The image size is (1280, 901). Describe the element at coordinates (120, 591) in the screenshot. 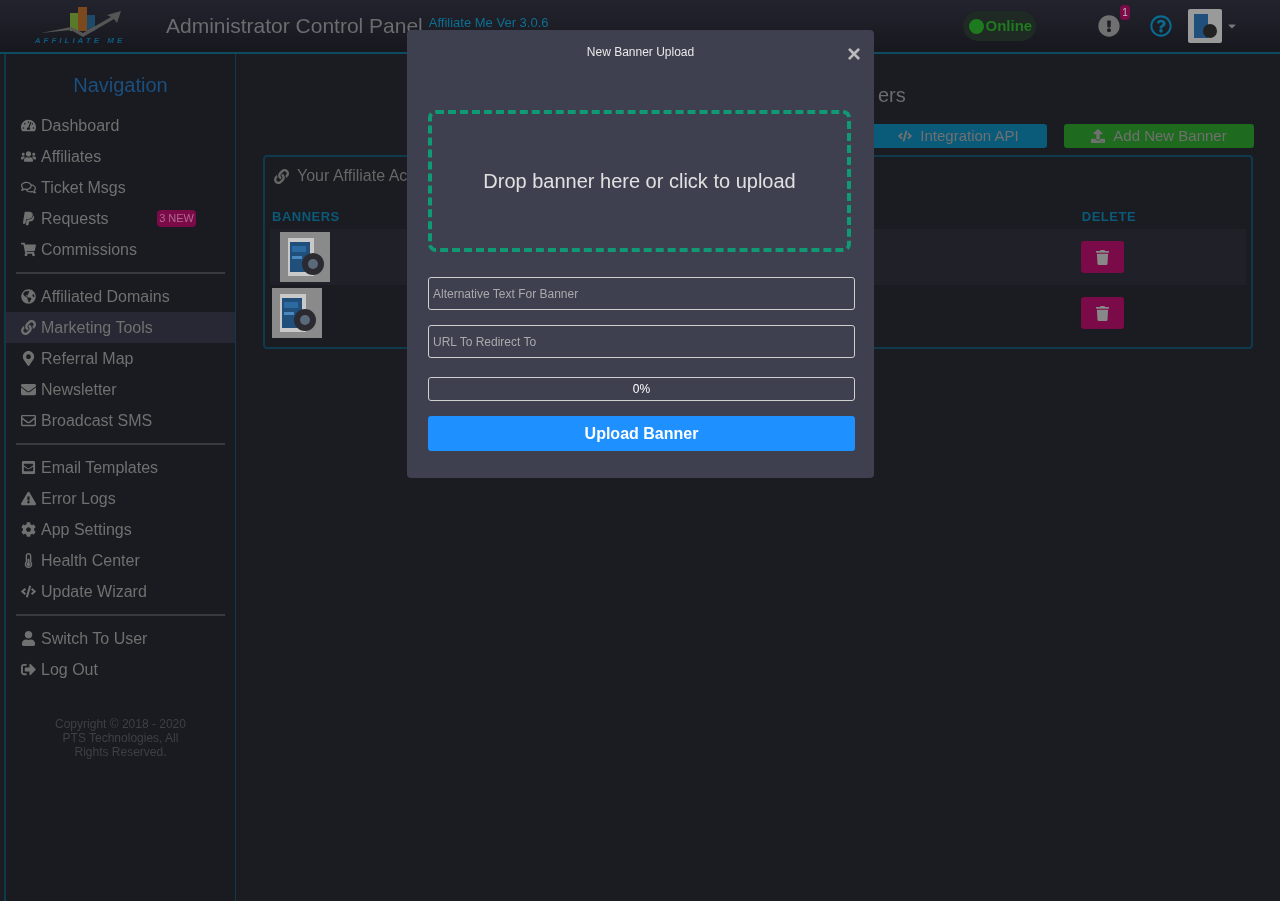

I see `sidebar-item: Update Wizard` at that location.